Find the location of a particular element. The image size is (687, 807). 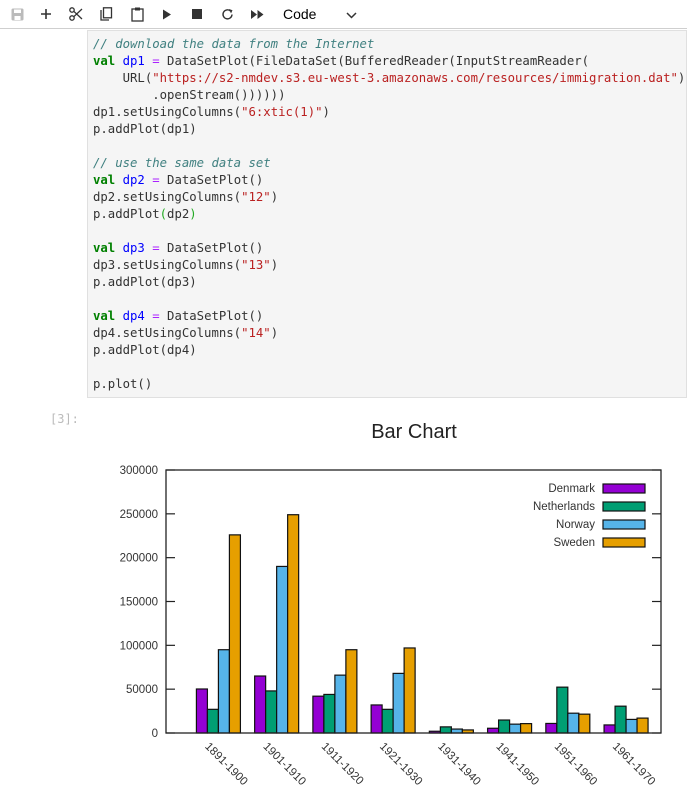

bar-netherlands-1961-1970 is located at coordinates (620, 719).